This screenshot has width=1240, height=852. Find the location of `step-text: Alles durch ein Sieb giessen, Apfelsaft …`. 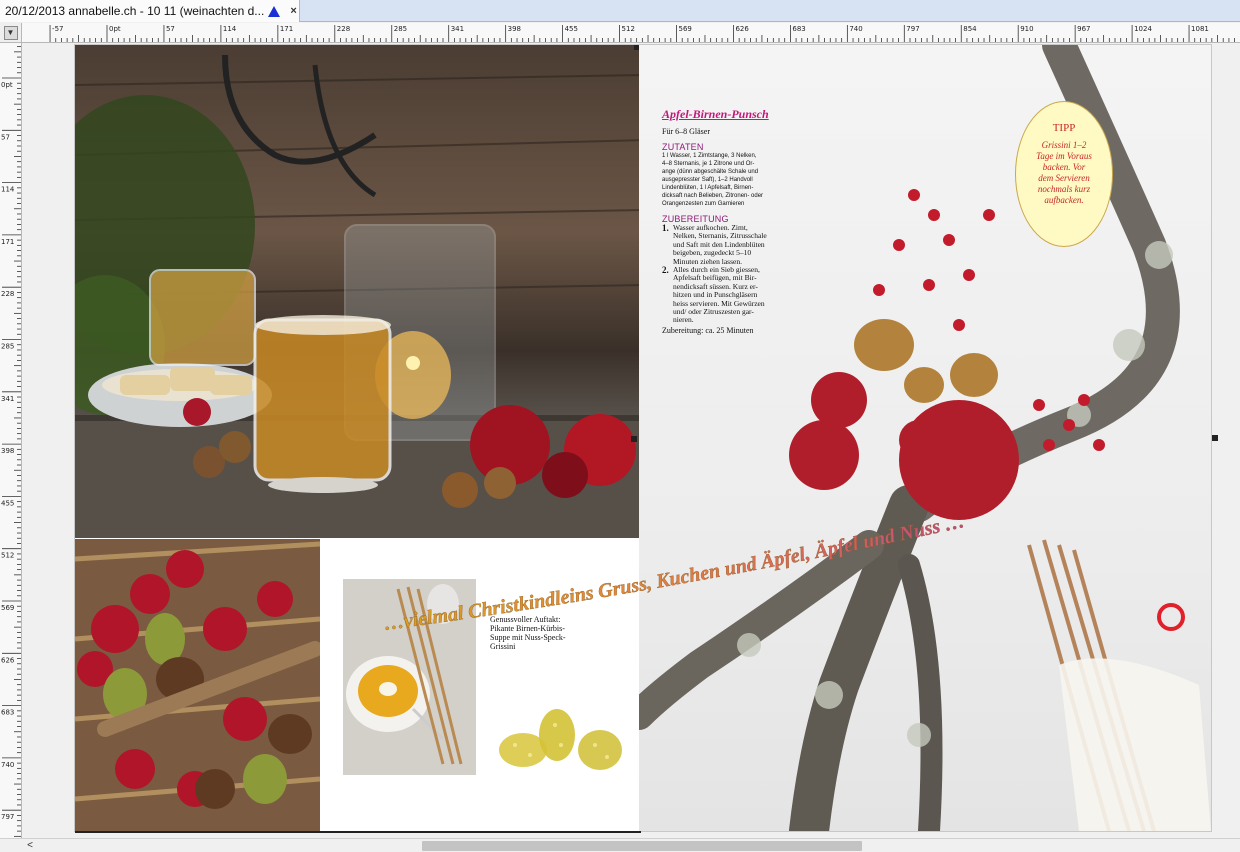

step-text: Alles durch ein Sieb giessen, Apfelsaft … is located at coordinates (719, 295).